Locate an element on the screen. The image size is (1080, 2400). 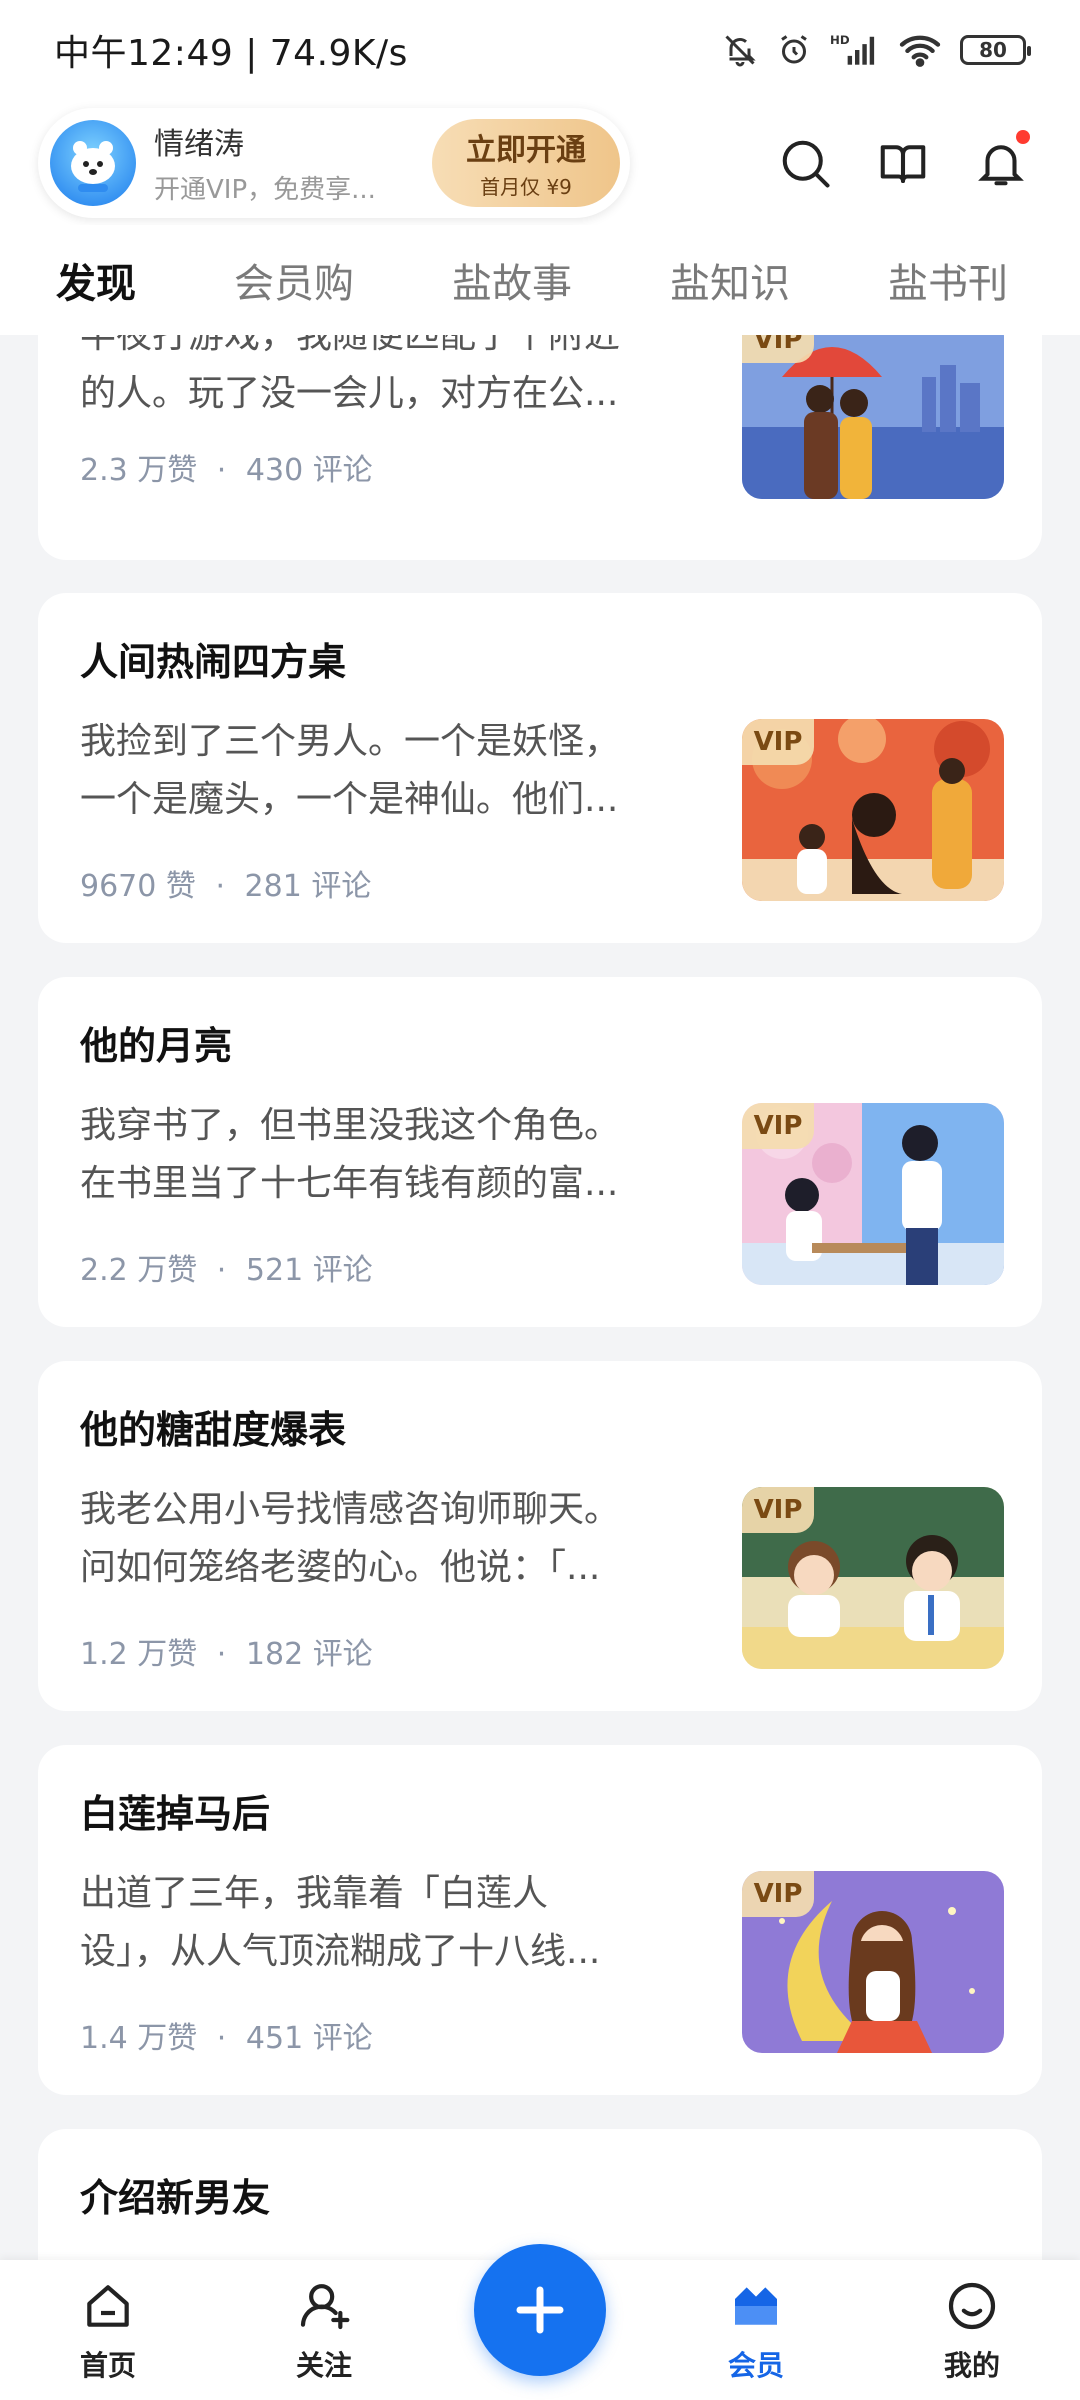
comments-count: 182 评论 is located at coordinates (309, 1654).